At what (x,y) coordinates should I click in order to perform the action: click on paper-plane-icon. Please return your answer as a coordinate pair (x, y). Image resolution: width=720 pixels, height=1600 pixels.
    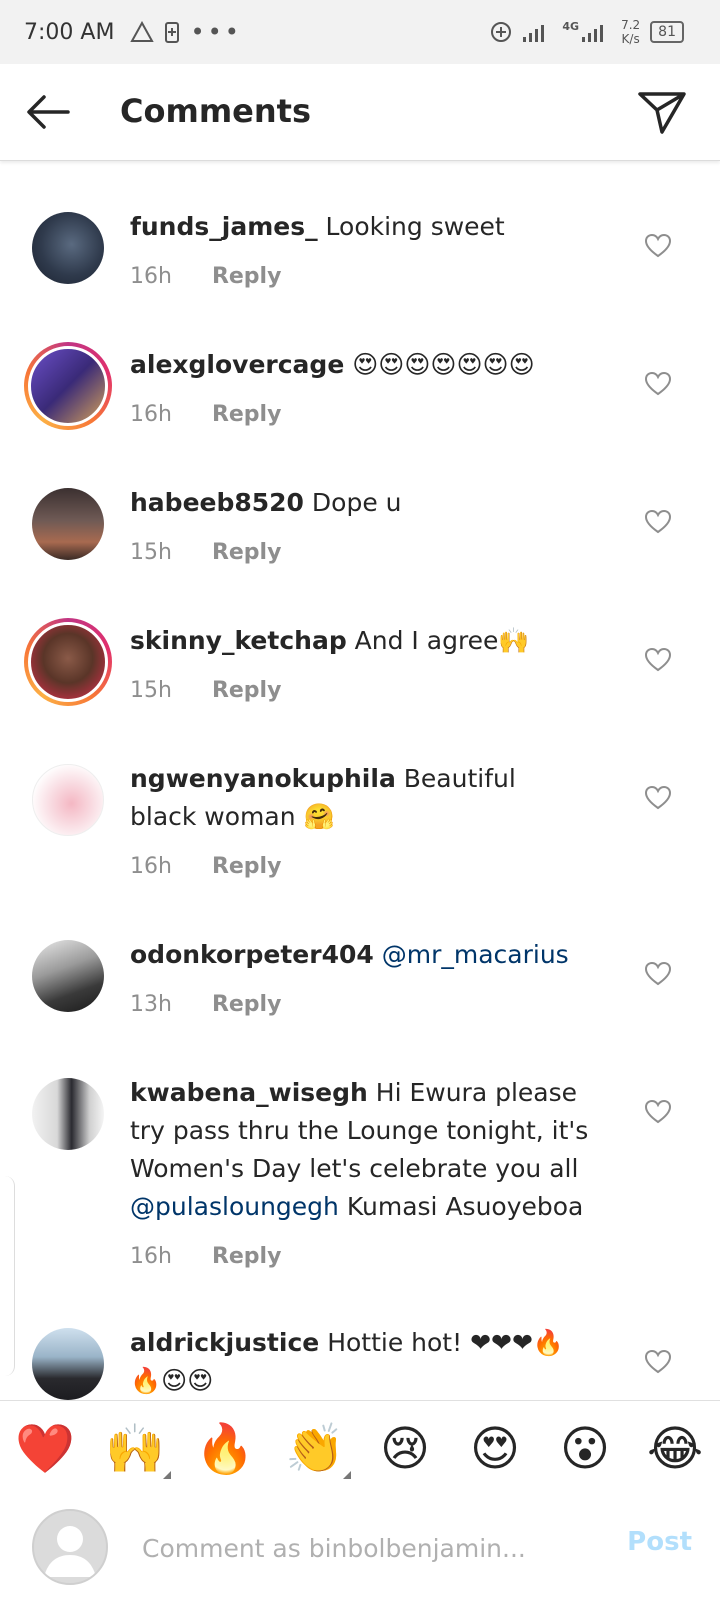
    Looking at the image, I should click on (662, 112).